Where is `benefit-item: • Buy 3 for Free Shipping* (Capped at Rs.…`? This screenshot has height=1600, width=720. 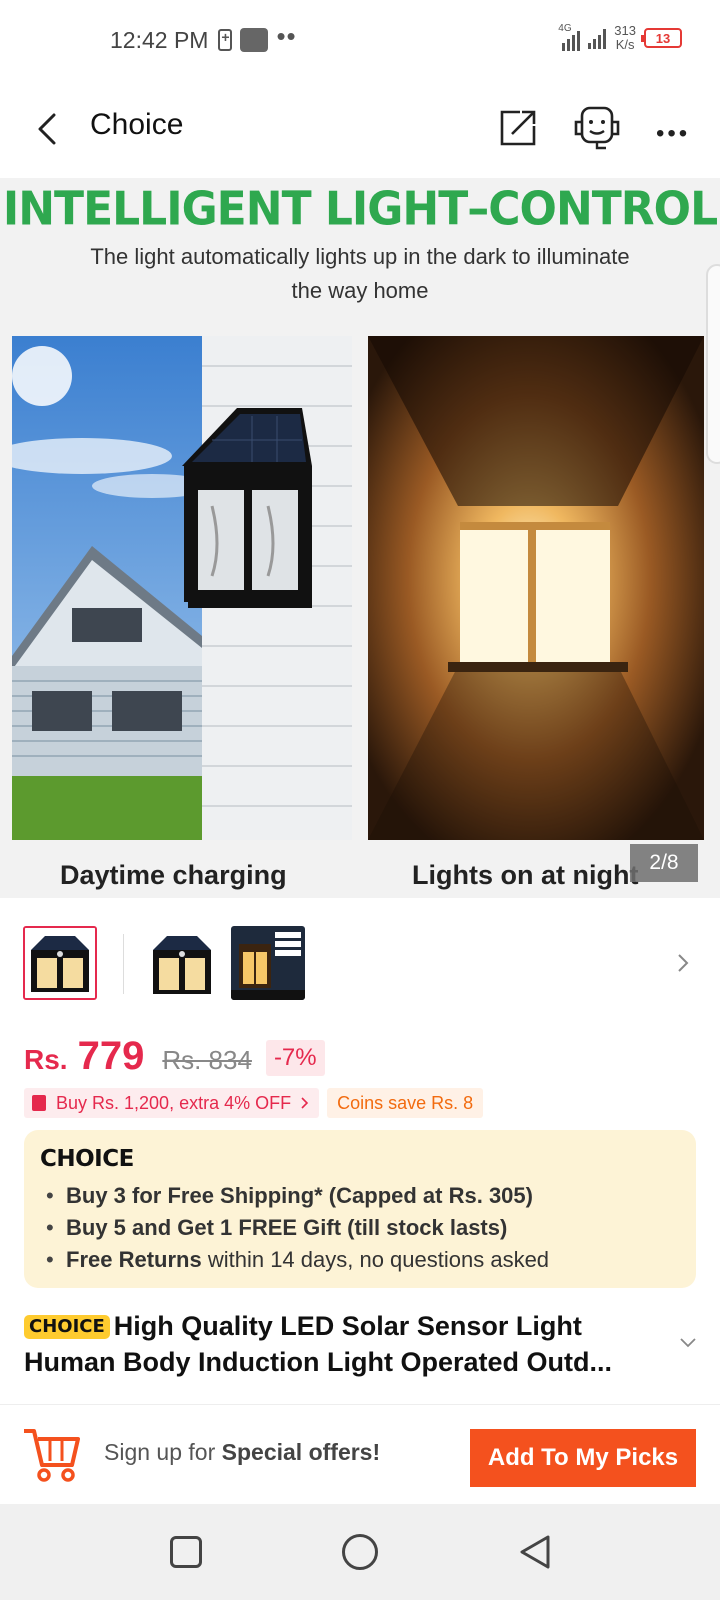 benefit-item: • Buy 3 for Free Shipping* (Capped at Rs.… is located at coordinates (289, 1195).